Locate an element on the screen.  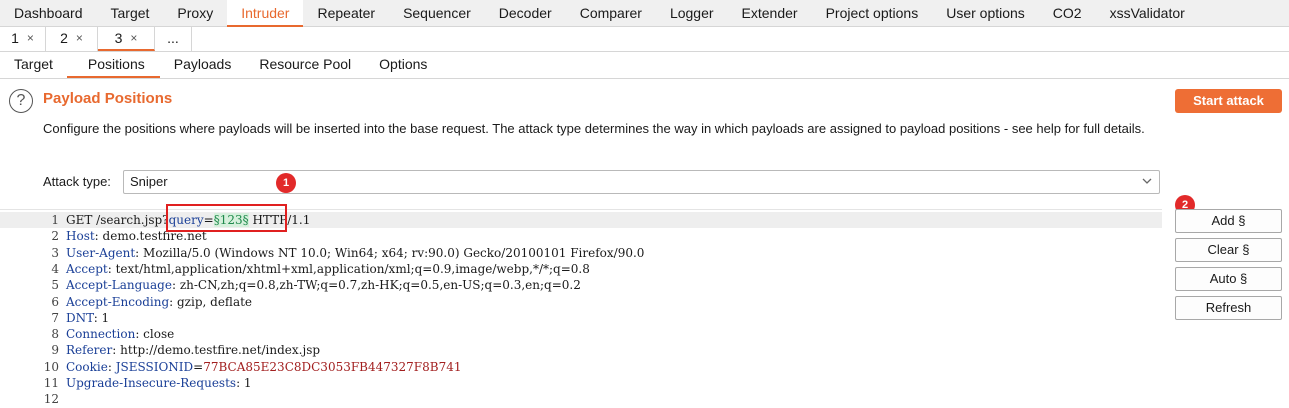
request-line-text: Connection: close is located at coordinates (120, 334).